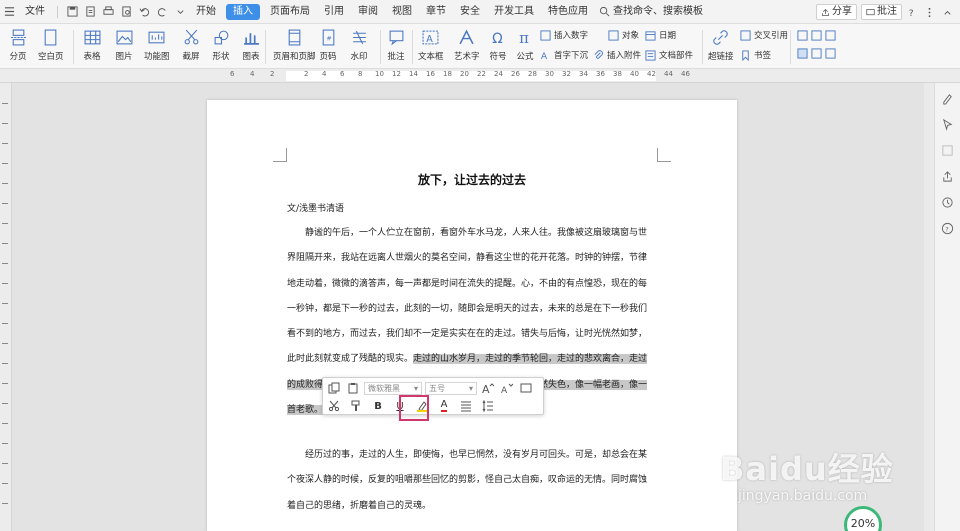 This screenshot has width=960, height=531. What do you see at coordinates (126, 12) in the screenshot?
I see `print-preview-icon` at bounding box center [126, 12].